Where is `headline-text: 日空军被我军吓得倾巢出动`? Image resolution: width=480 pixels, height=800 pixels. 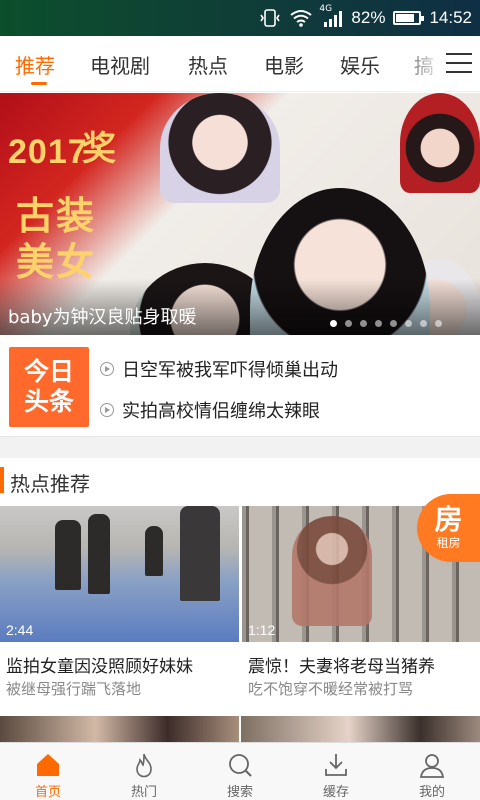
headline-text: 日空军被我军吓得倾巢出动 is located at coordinates (230, 370).